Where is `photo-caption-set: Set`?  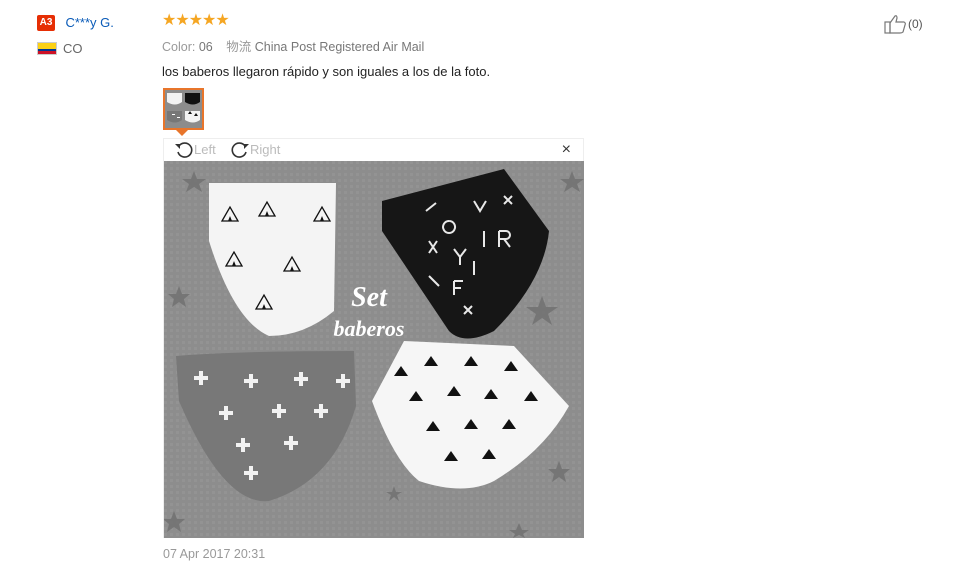
photo-caption-set: Set is located at coordinates (369, 297).